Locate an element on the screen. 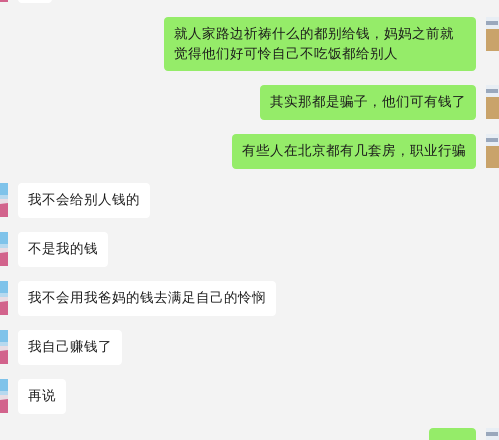 The image size is (499, 440). received-message-bubble: 再说 is located at coordinates (42, 396).